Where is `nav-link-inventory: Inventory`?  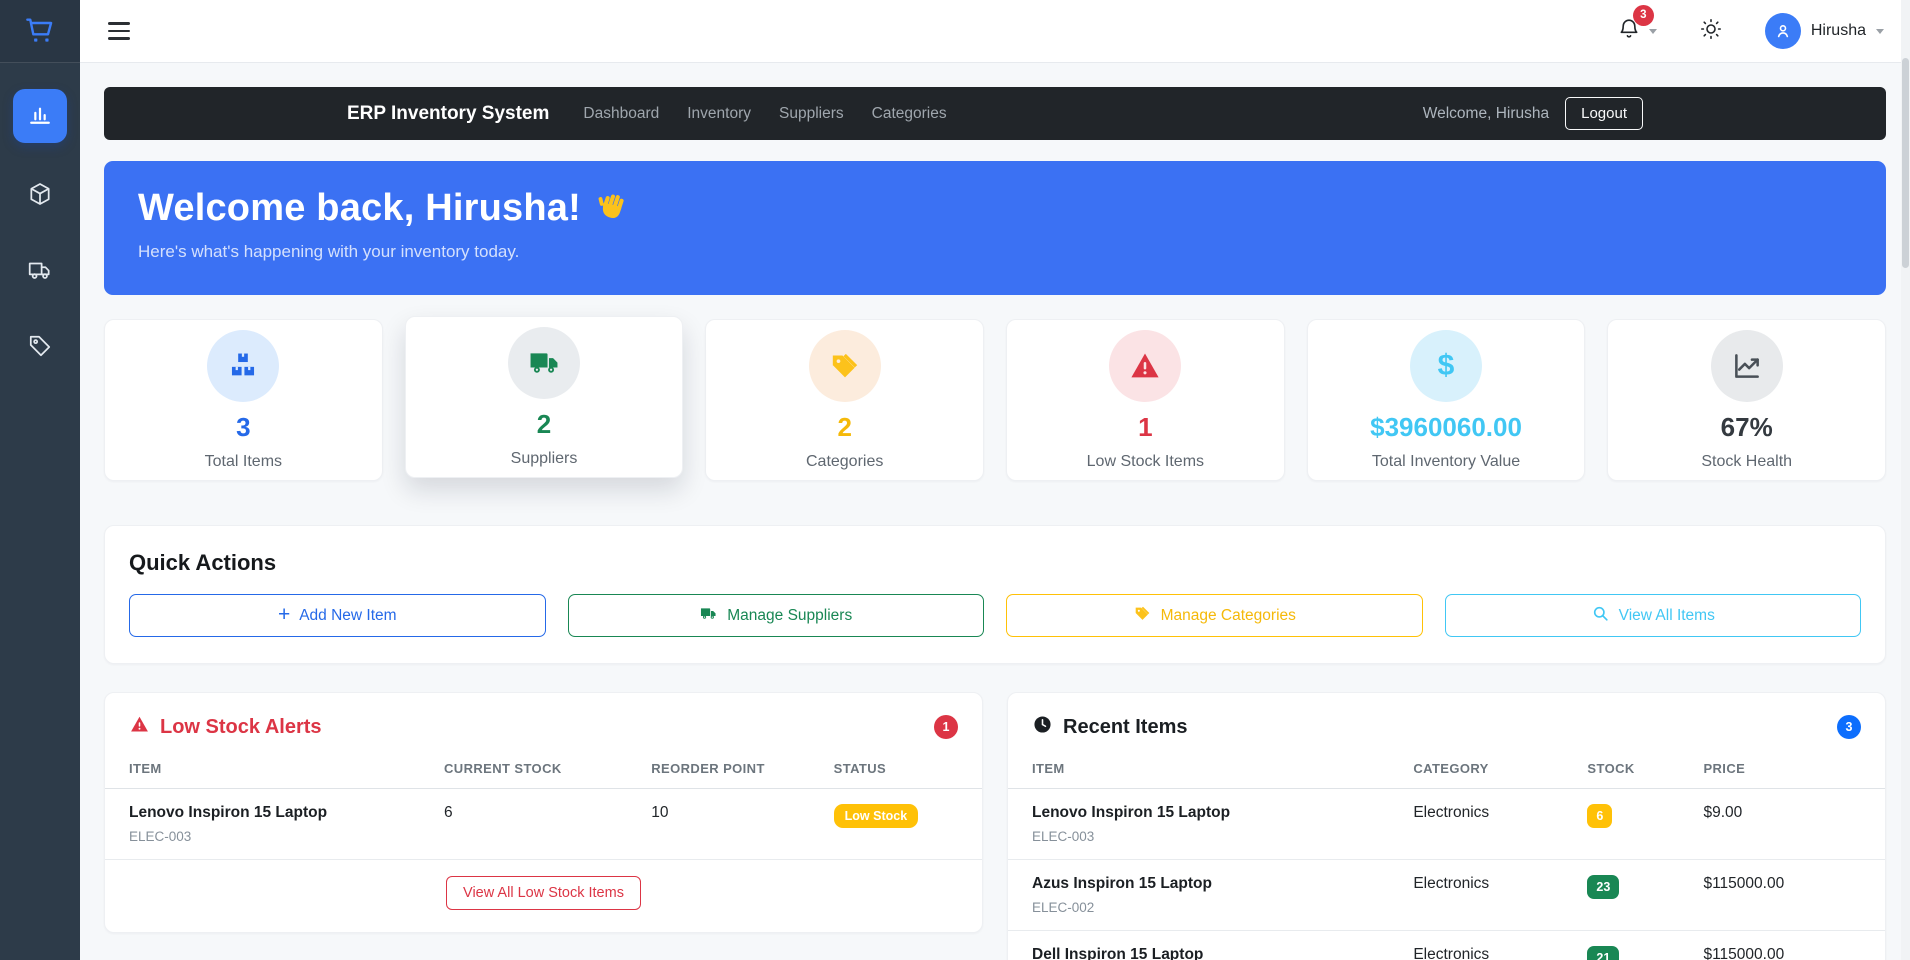
nav-link-inventory: Inventory is located at coordinates (719, 114).